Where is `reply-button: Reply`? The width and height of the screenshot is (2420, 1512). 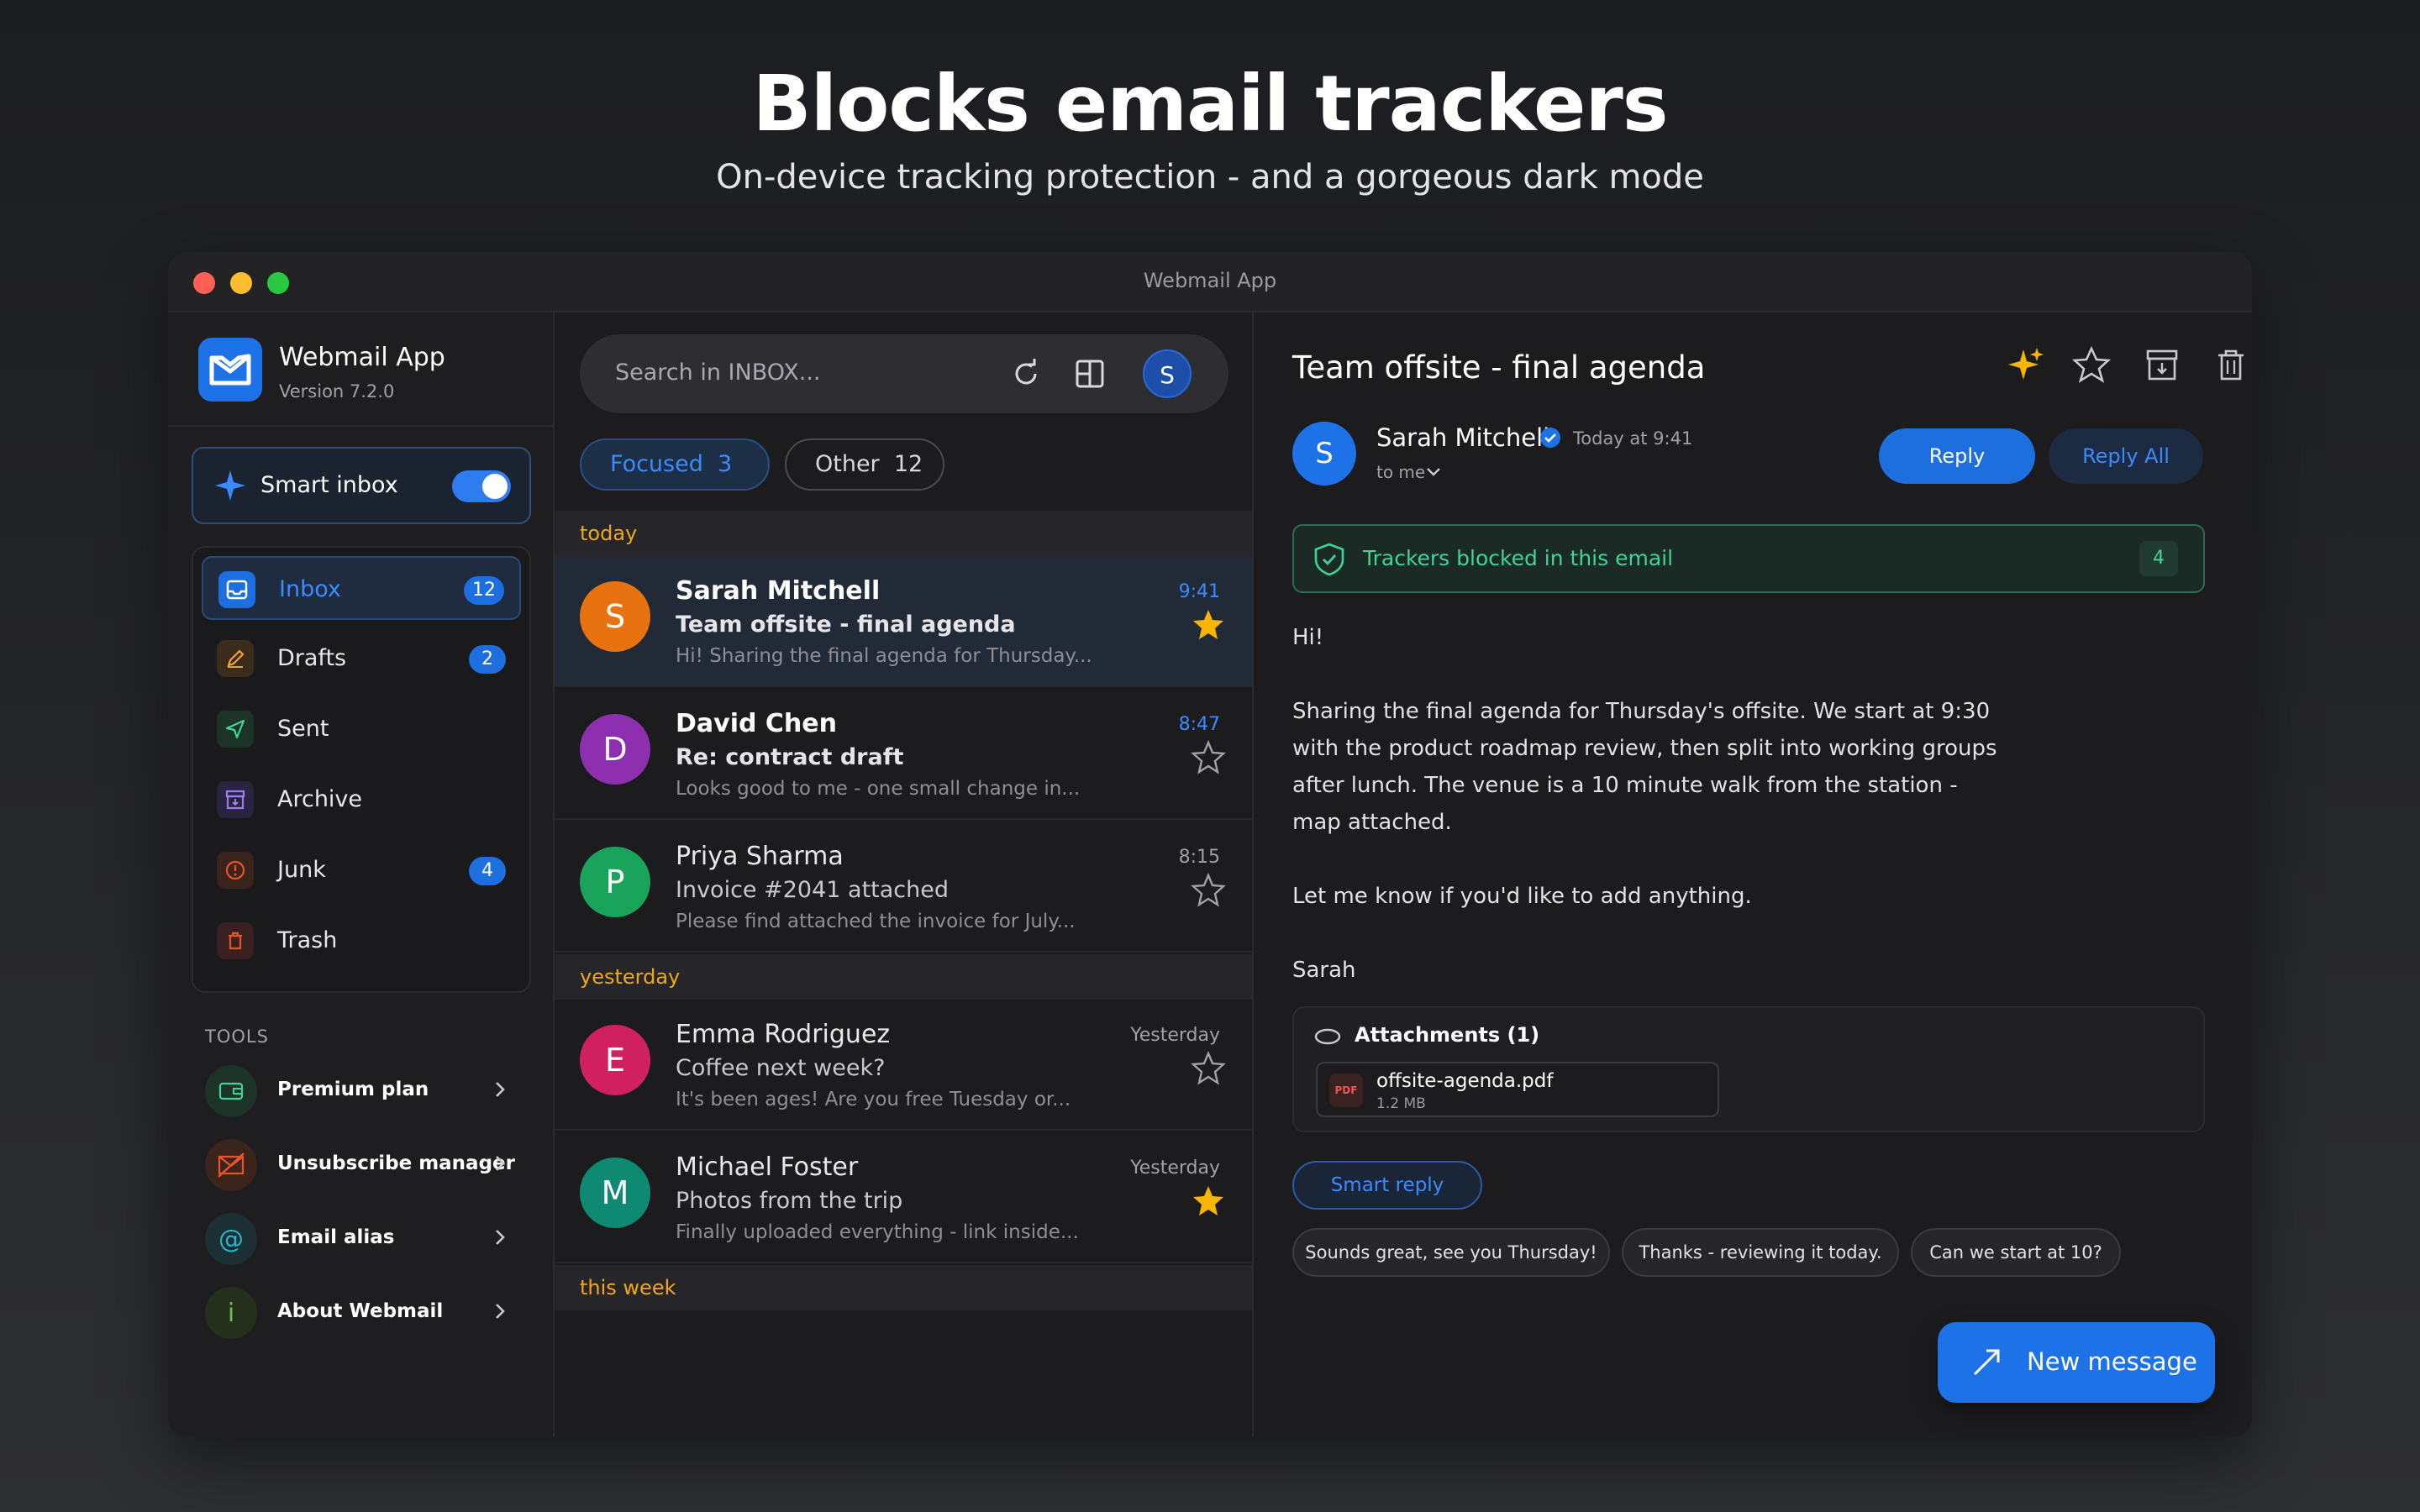 reply-button: Reply is located at coordinates (1957, 456).